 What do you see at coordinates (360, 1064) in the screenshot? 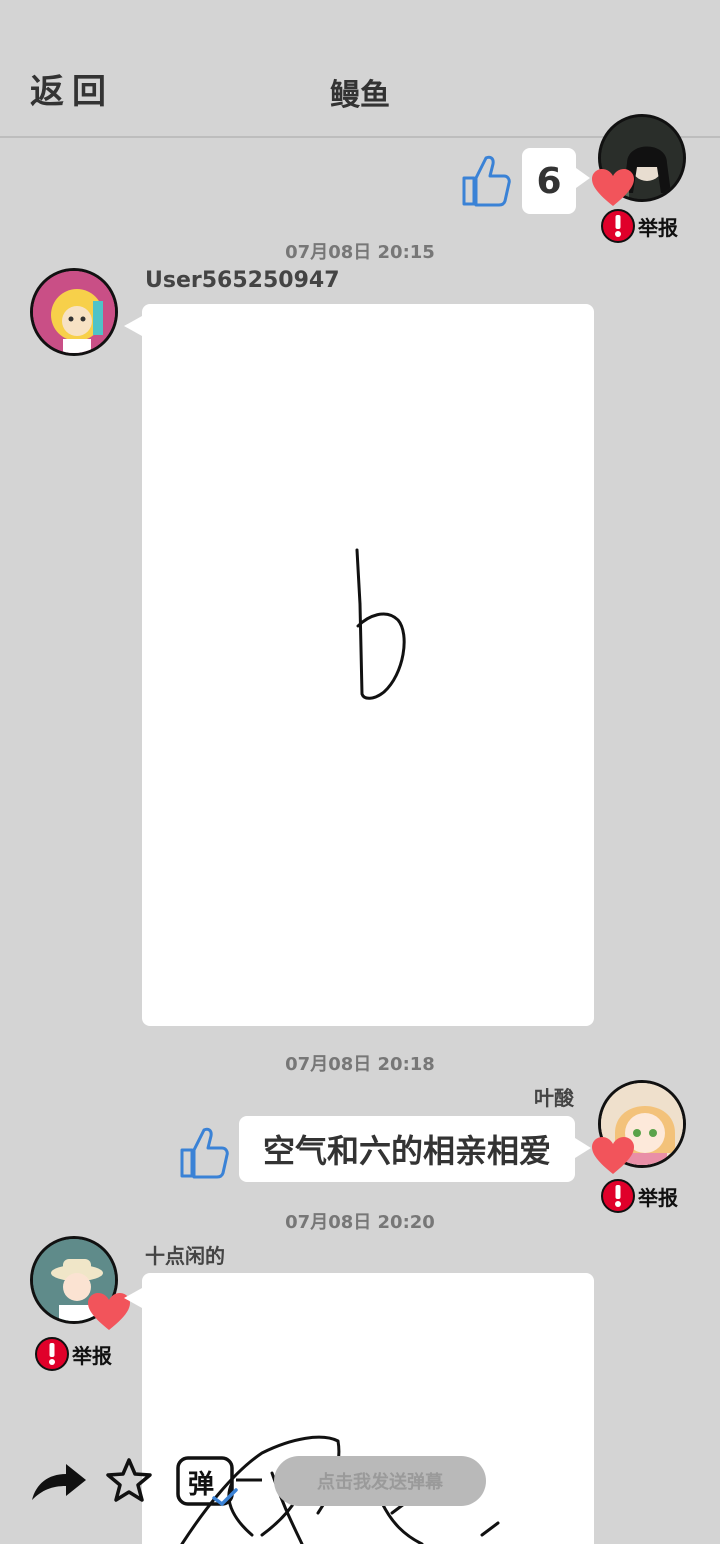
I see `timestamp: 07月08日 20:18` at bounding box center [360, 1064].